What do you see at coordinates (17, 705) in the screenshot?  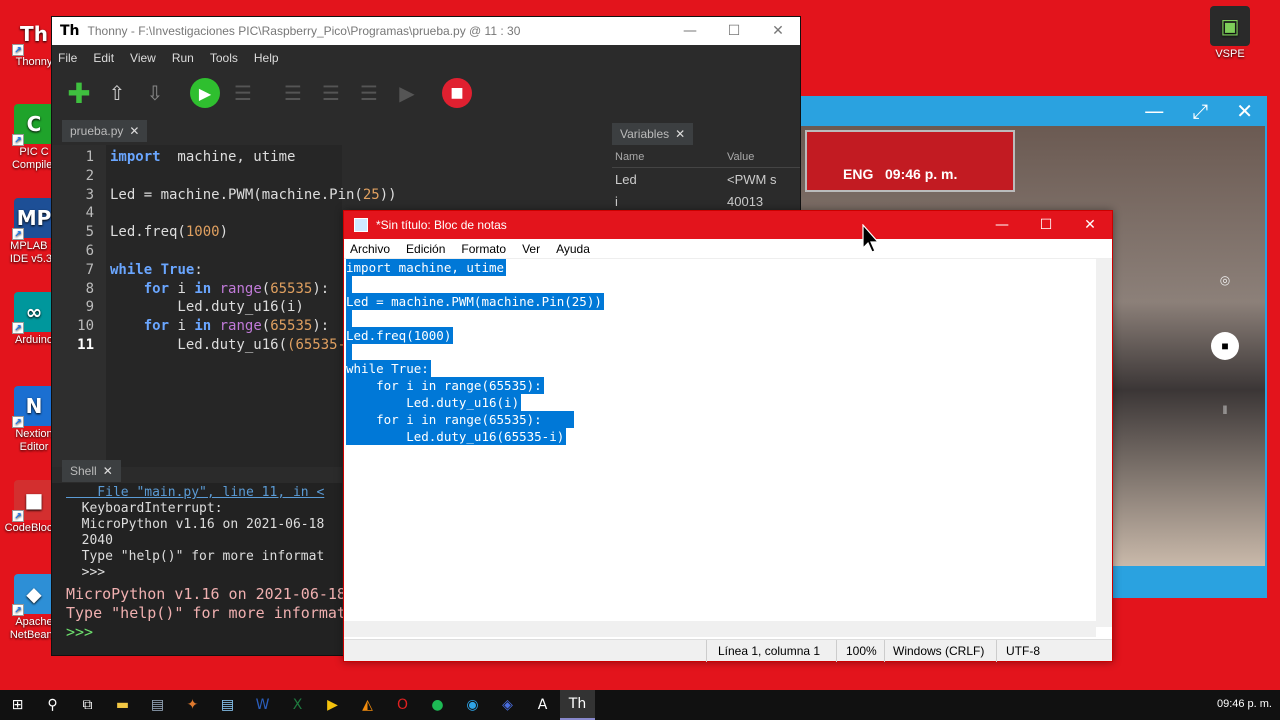 I see `start-button: ⊞` at bounding box center [17, 705].